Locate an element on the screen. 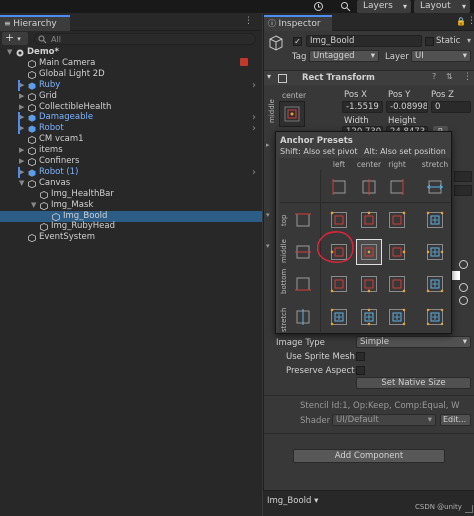 The image size is (474, 516). layer-dropdown: UI ▾ is located at coordinates (441, 56).